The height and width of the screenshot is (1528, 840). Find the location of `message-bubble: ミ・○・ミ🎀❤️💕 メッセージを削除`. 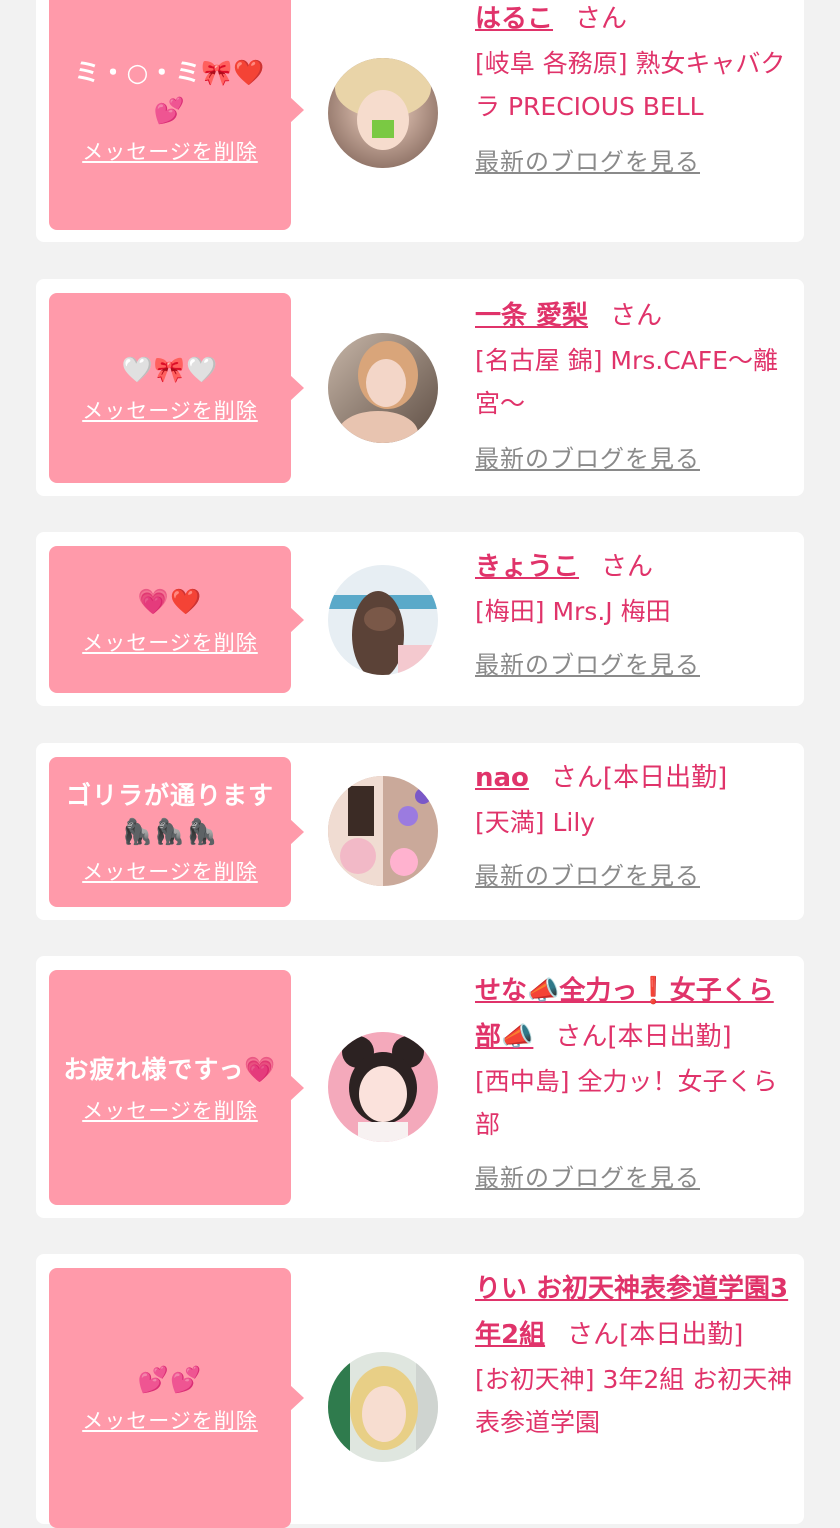

message-bubble: ミ・○・ミ🎀❤️💕 メッセージを削除 is located at coordinates (176, 115).